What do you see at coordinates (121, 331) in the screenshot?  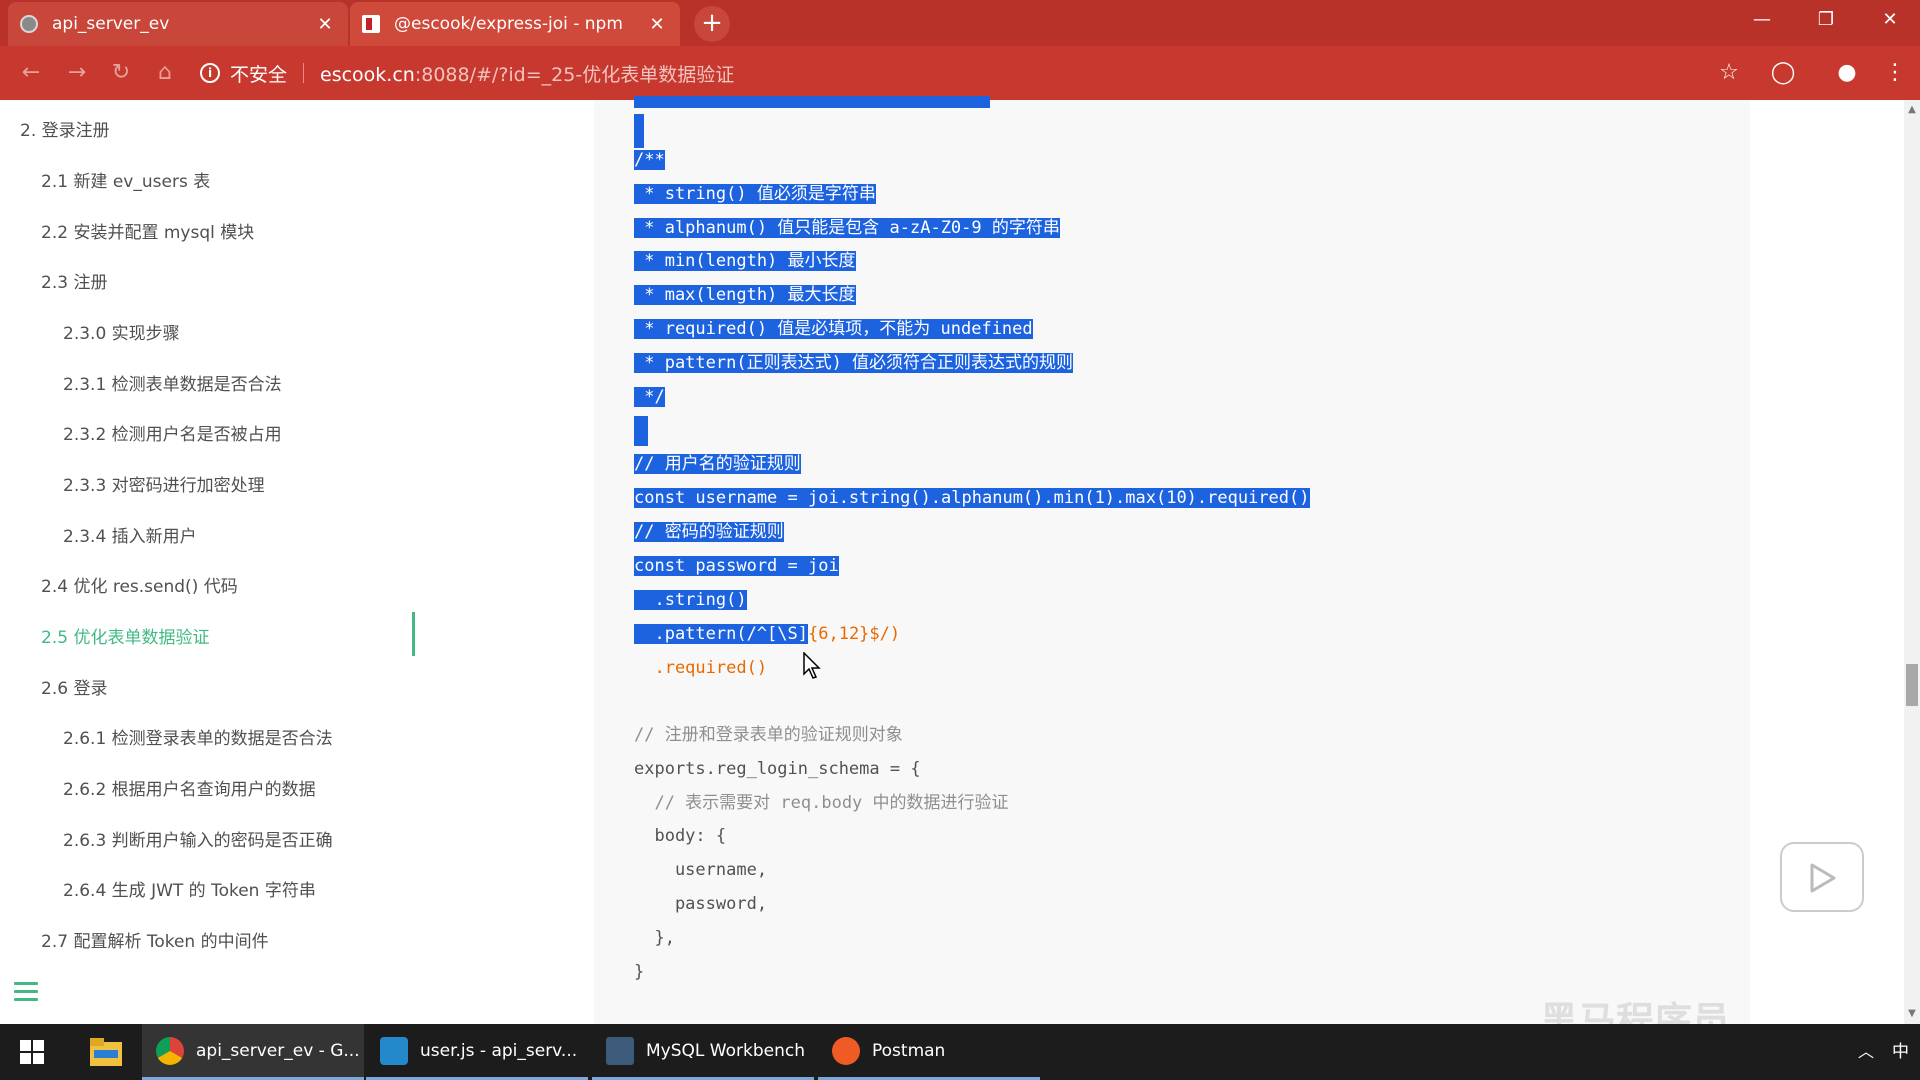 I see `toc-item: 2.3.0 实现步骤` at bounding box center [121, 331].